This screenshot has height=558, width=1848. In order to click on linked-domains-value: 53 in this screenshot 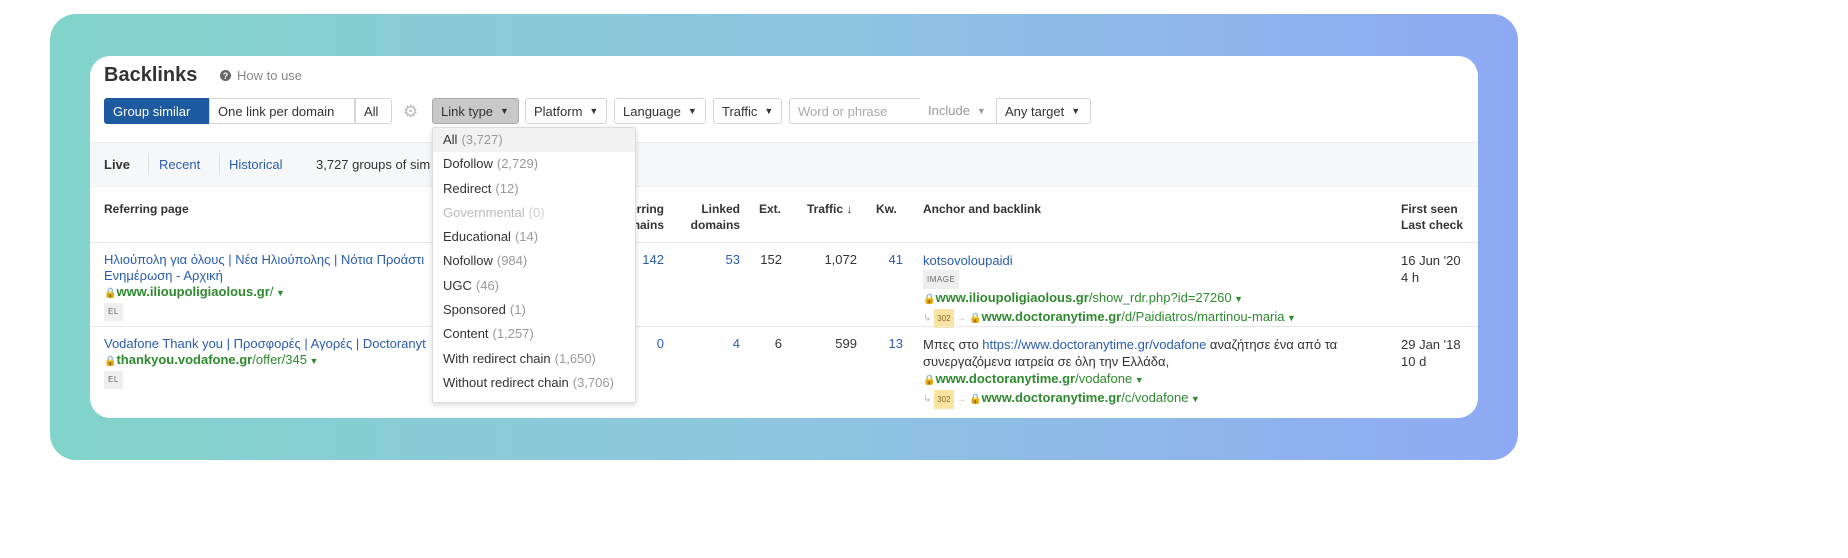, I will do `click(710, 259)`.